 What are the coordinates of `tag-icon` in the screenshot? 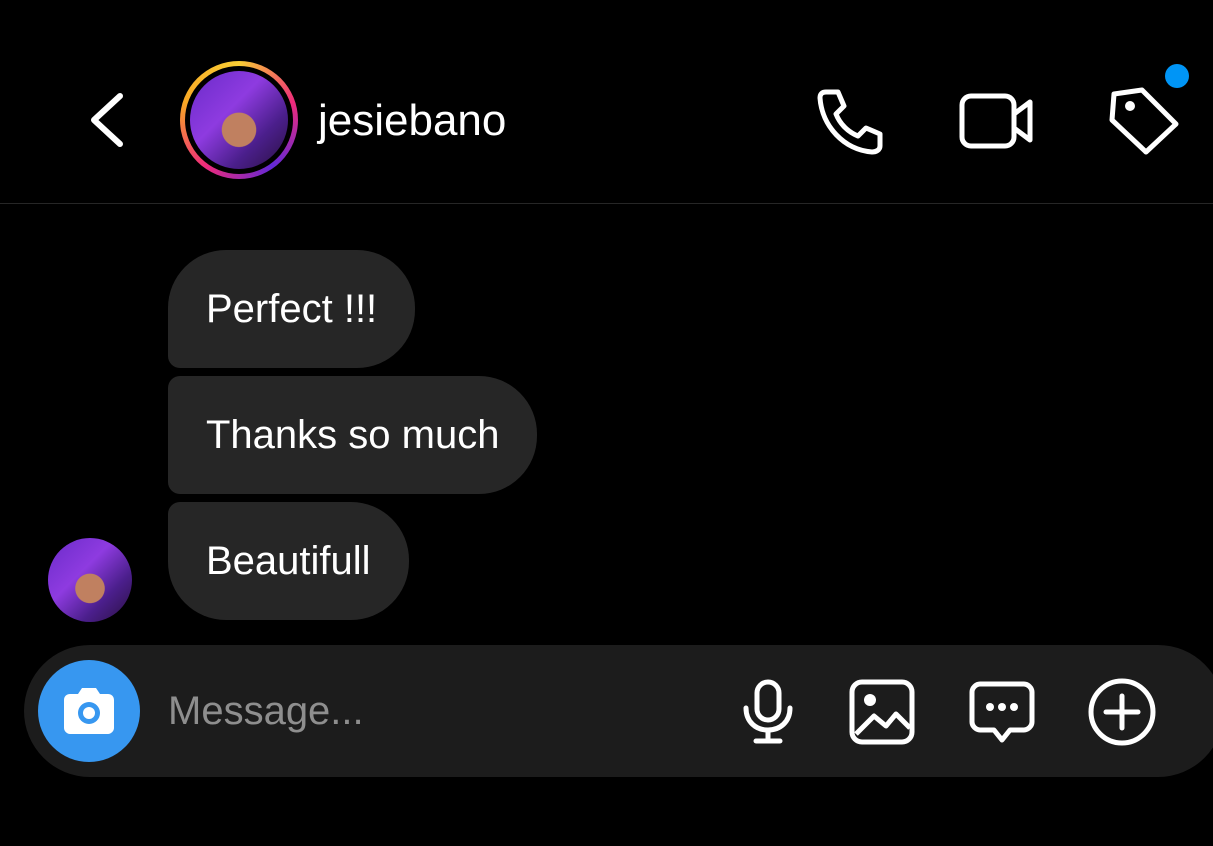 It's located at (1144, 120).